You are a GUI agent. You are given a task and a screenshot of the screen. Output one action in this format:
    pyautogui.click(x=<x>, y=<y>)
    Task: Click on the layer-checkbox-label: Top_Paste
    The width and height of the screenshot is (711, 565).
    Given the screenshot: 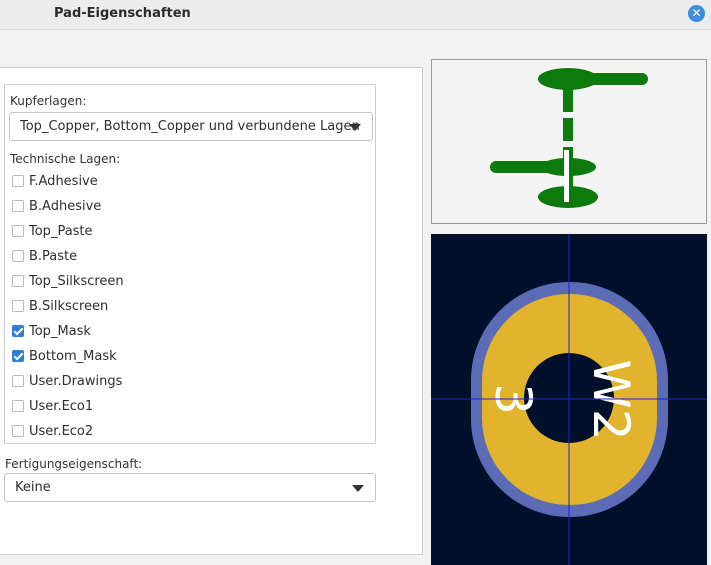 What is the action you would take?
    pyautogui.click(x=61, y=231)
    